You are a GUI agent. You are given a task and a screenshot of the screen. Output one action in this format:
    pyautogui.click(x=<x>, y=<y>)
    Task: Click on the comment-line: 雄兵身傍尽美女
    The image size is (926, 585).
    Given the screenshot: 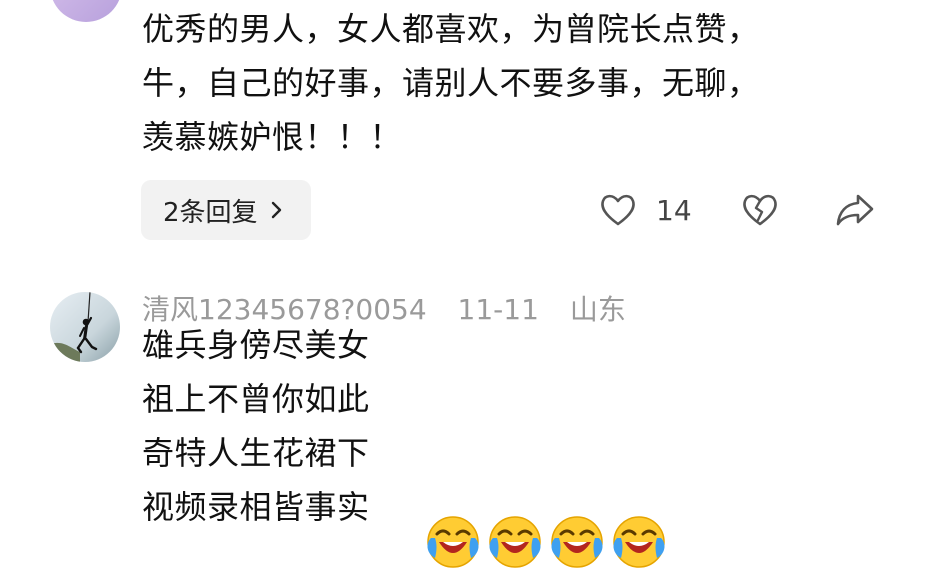 What is the action you would take?
    pyautogui.click(x=256, y=345)
    